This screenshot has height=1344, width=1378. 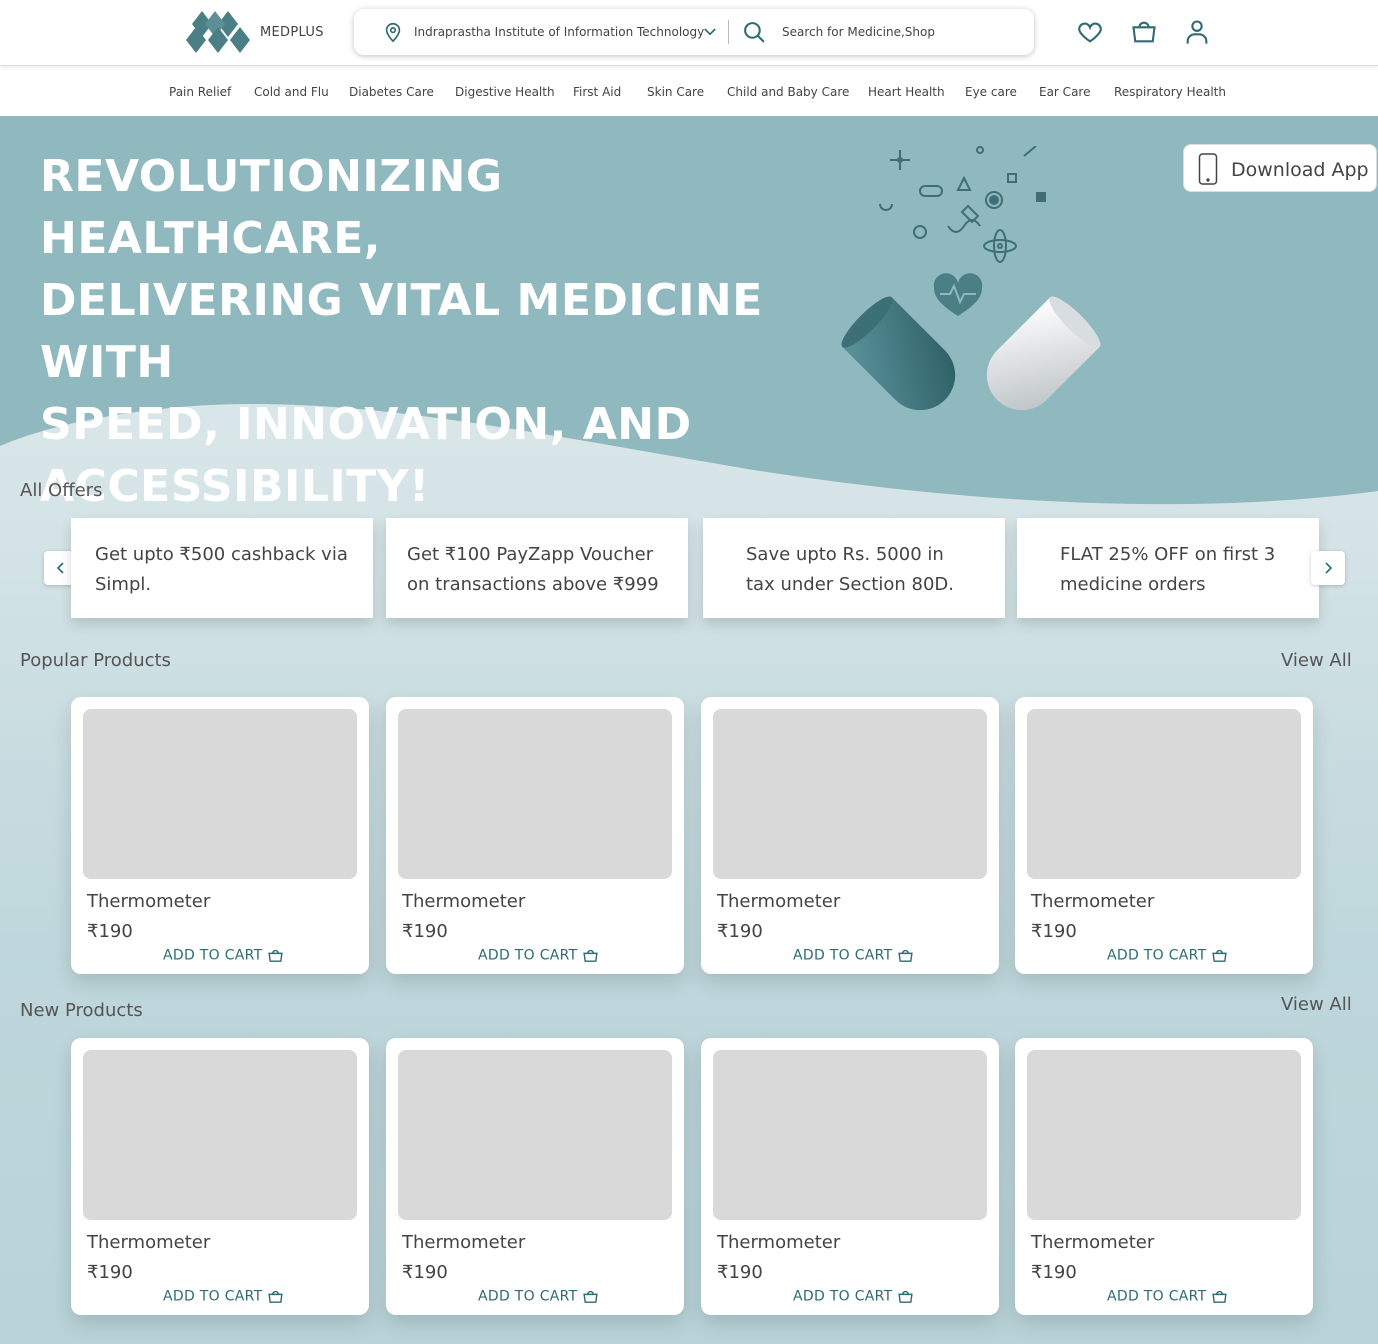 What do you see at coordinates (1064, 92) in the screenshot?
I see `category-ear-care: Ear Care` at bounding box center [1064, 92].